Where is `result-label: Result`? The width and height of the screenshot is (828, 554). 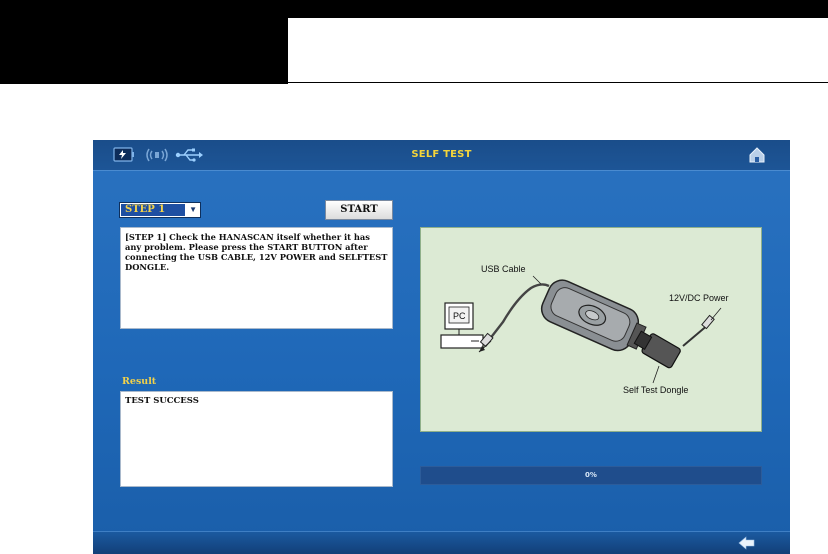
result-label: Result is located at coordinates (139, 381).